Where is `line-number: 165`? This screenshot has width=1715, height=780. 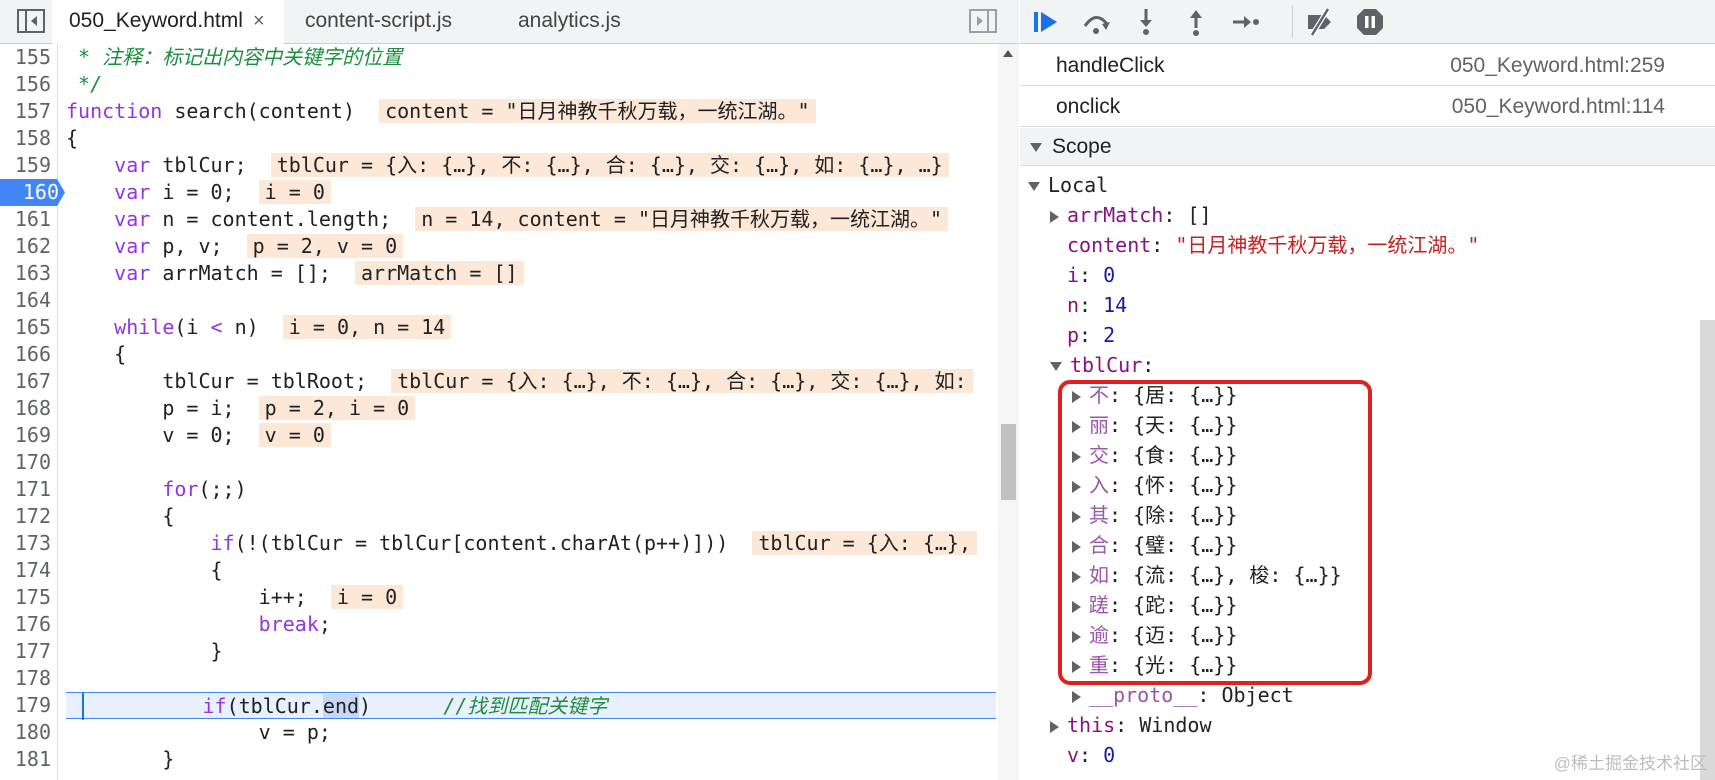 line-number: 165 is located at coordinates (28, 327).